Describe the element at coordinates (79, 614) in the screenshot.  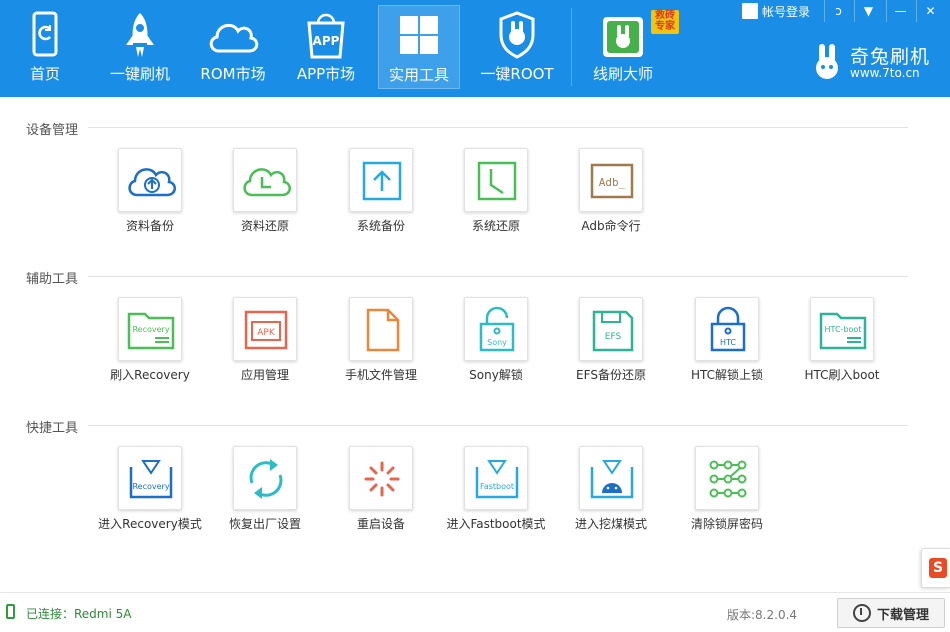
I see `connection-status: 已连接：Redmi 5A` at that location.